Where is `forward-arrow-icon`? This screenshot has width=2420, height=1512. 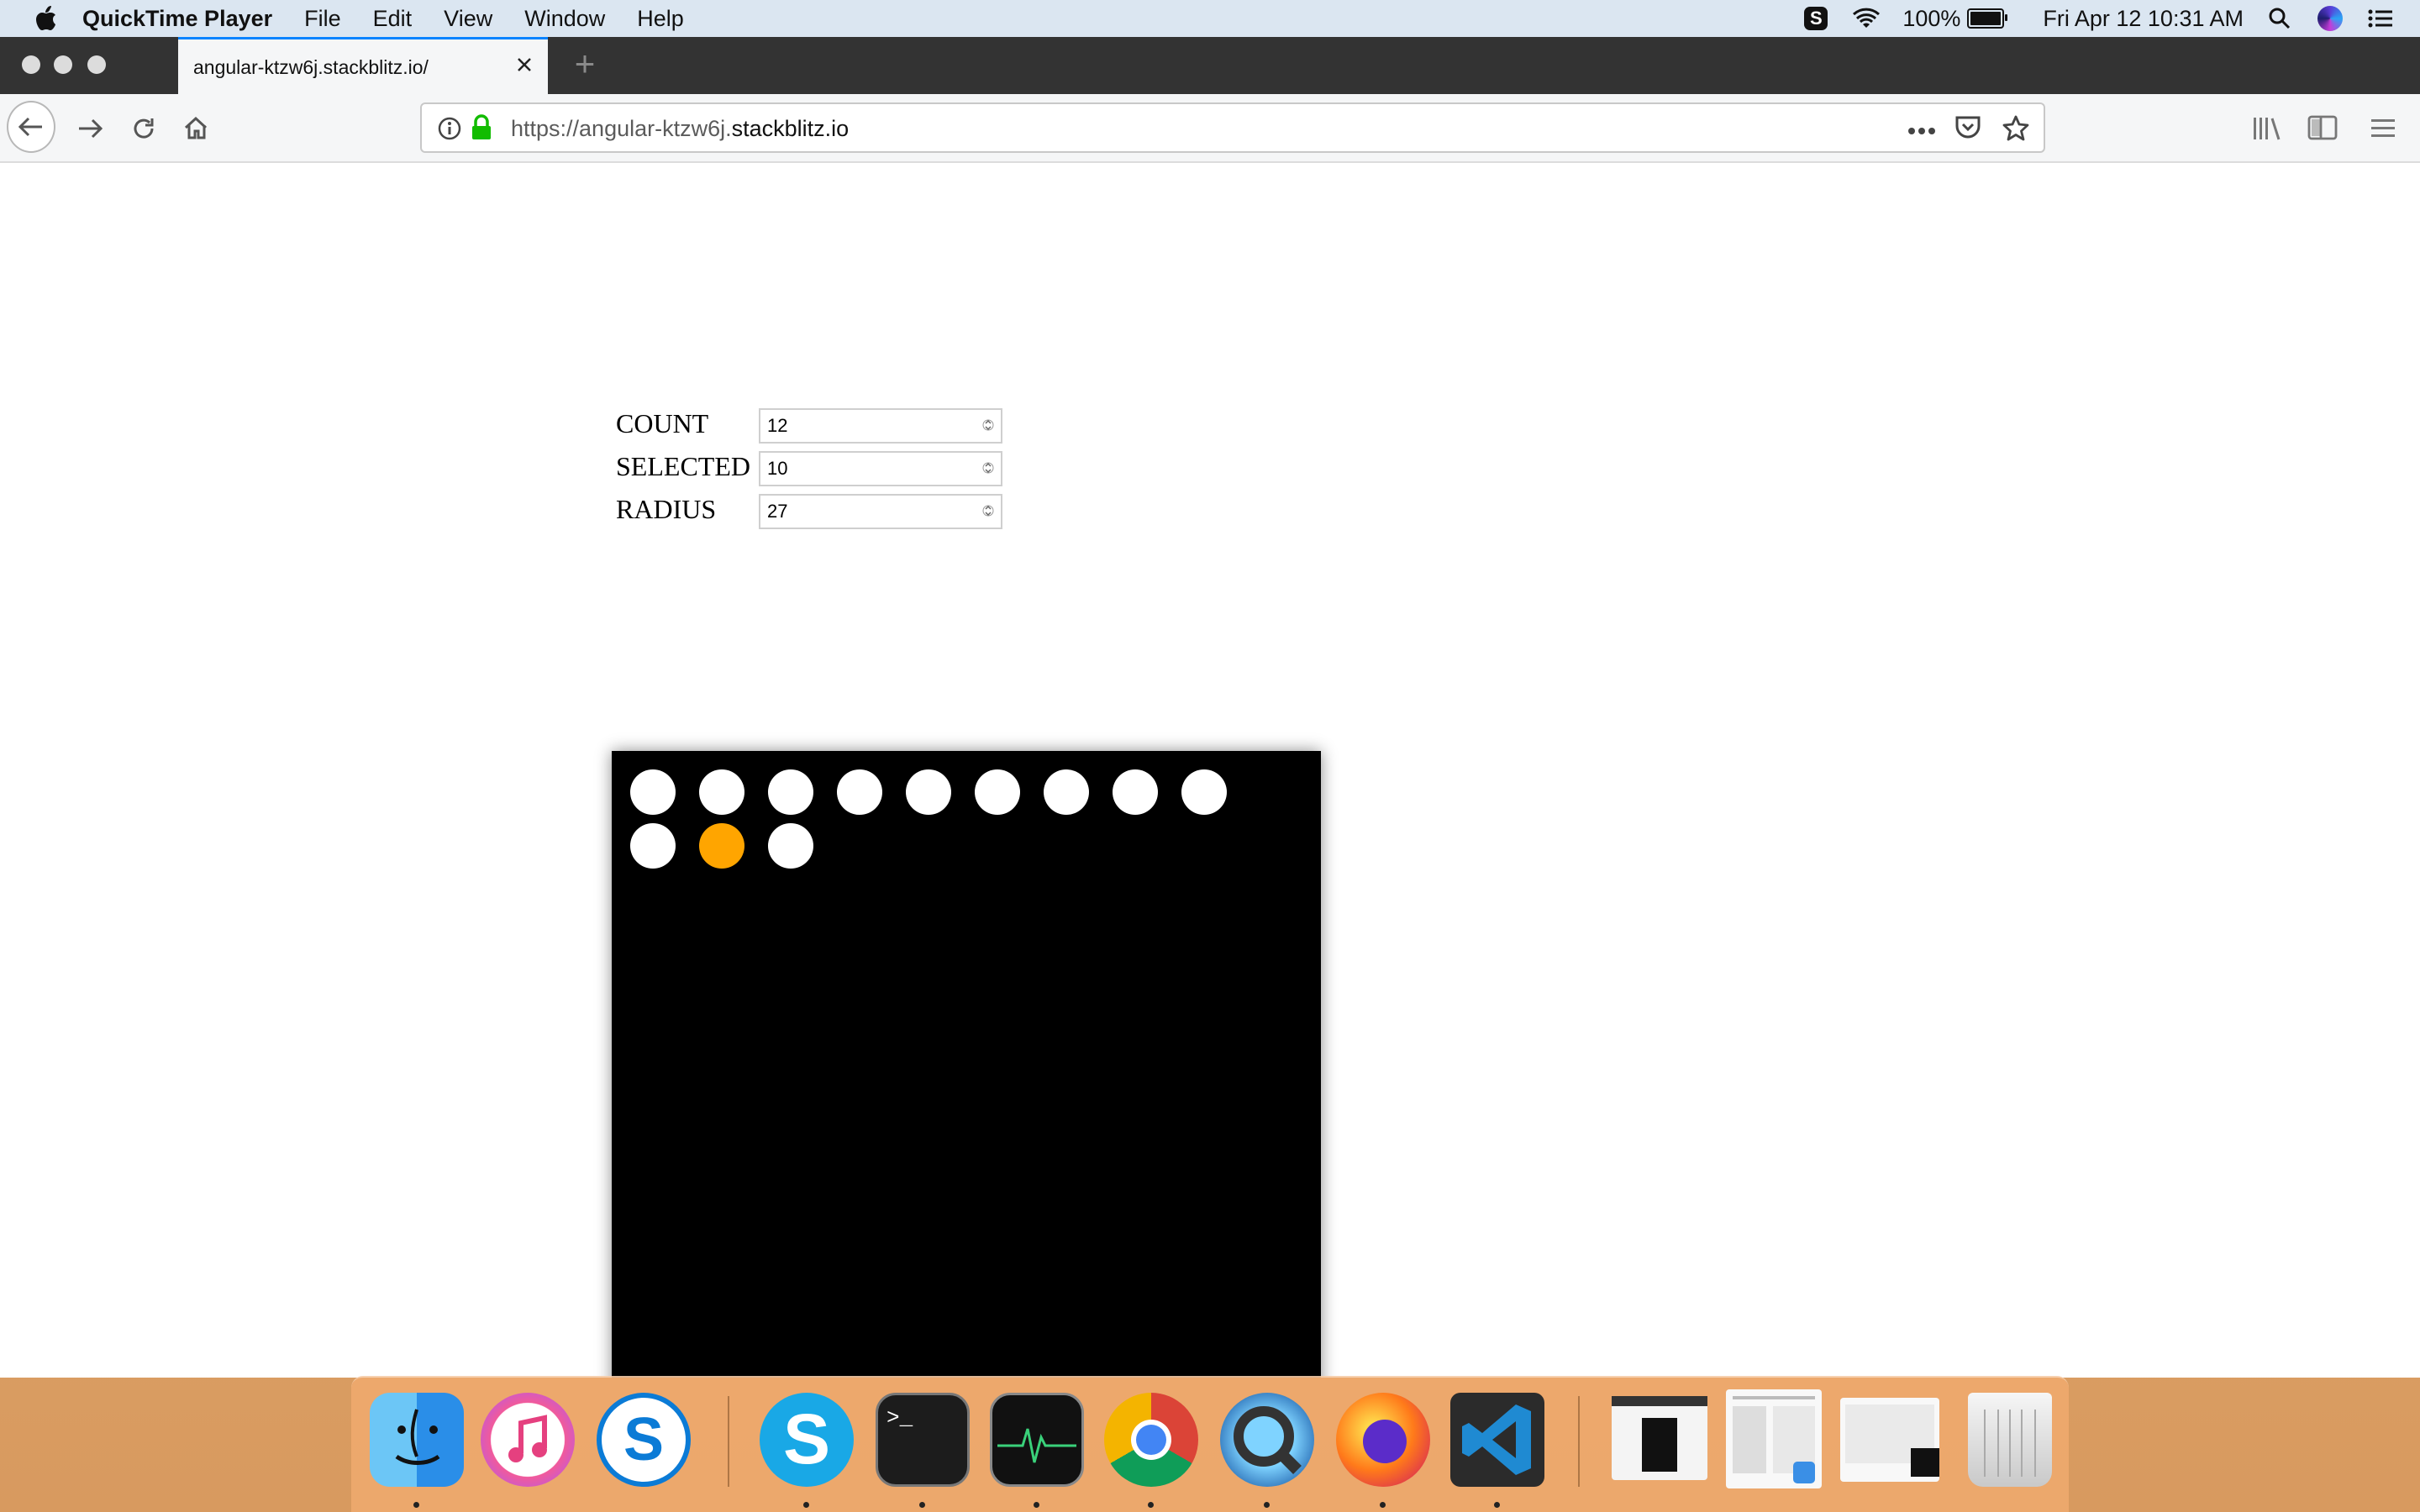
forward-arrow-icon is located at coordinates (91, 128).